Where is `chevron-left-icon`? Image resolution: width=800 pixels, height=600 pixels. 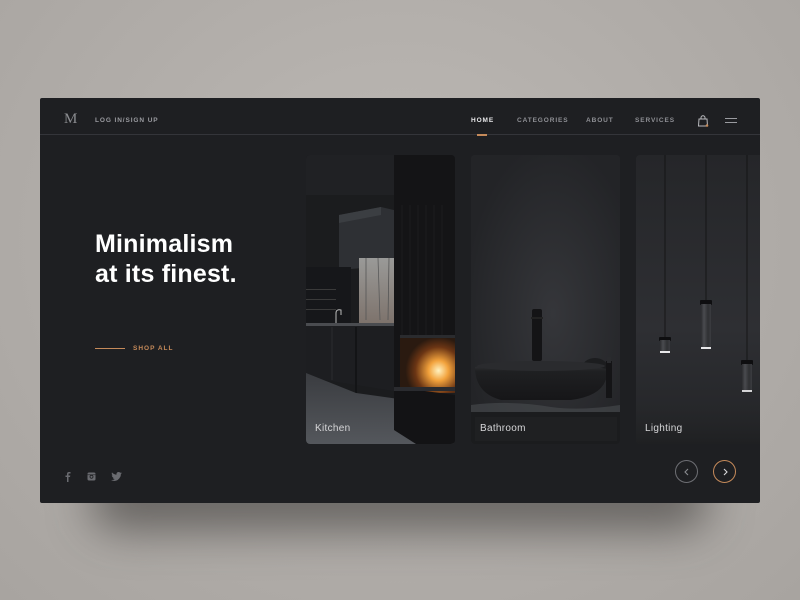 chevron-left-icon is located at coordinates (686, 472).